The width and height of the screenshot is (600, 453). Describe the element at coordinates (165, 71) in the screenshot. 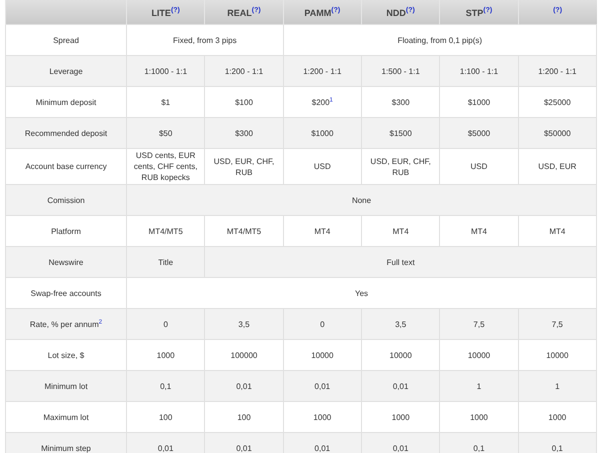

I see `table-cell: 1:1000 - 1:1` at that location.